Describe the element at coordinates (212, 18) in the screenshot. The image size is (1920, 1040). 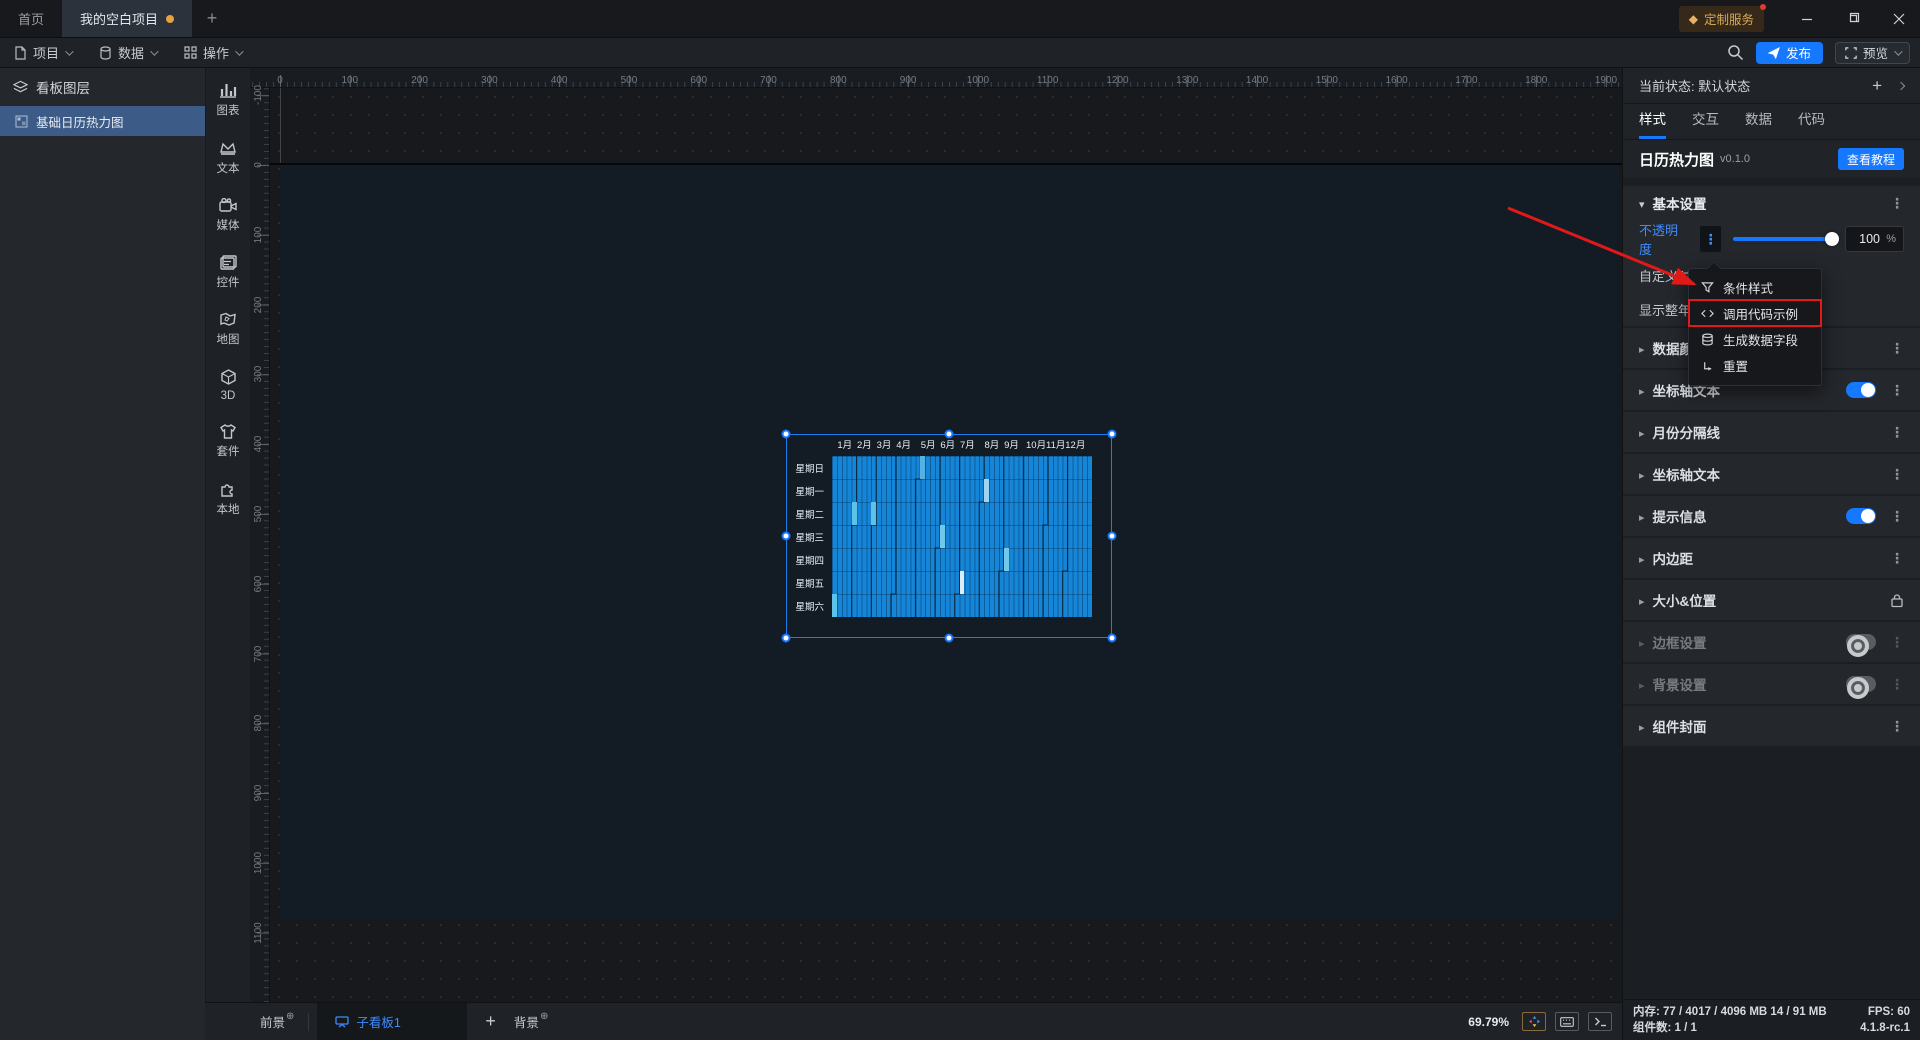
I see `new-tab-button: +` at that location.